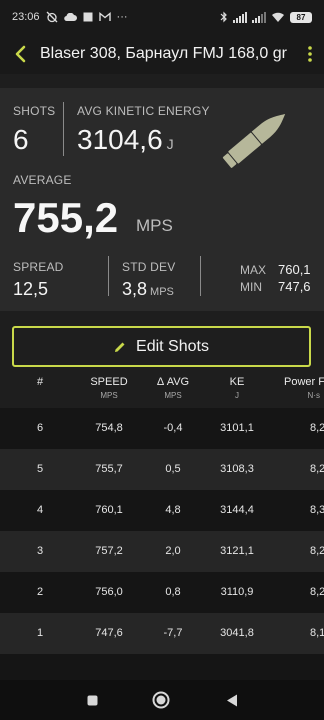  What do you see at coordinates (251, 287) in the screenshot?
I see `min-label: MIN` at bounding box center [251, 287].